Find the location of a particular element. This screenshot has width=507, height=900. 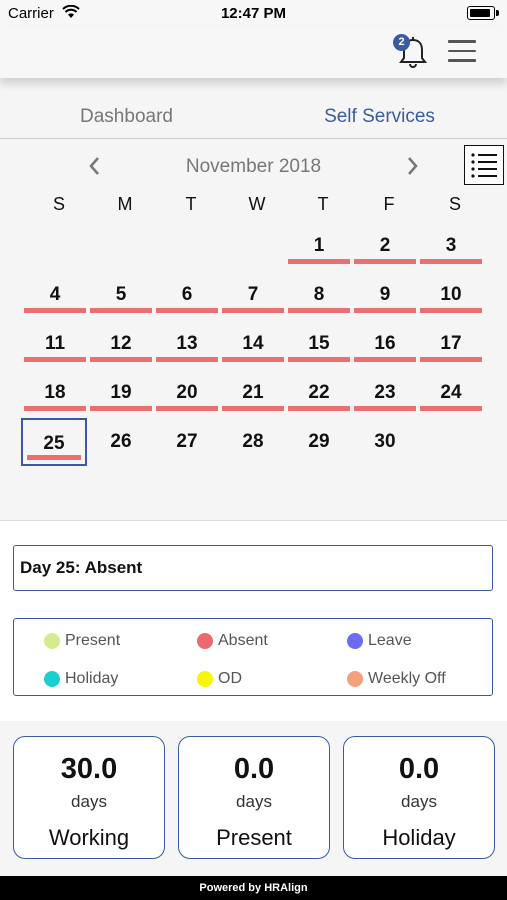

day-number: 24 is located at coordinates (451, 392).